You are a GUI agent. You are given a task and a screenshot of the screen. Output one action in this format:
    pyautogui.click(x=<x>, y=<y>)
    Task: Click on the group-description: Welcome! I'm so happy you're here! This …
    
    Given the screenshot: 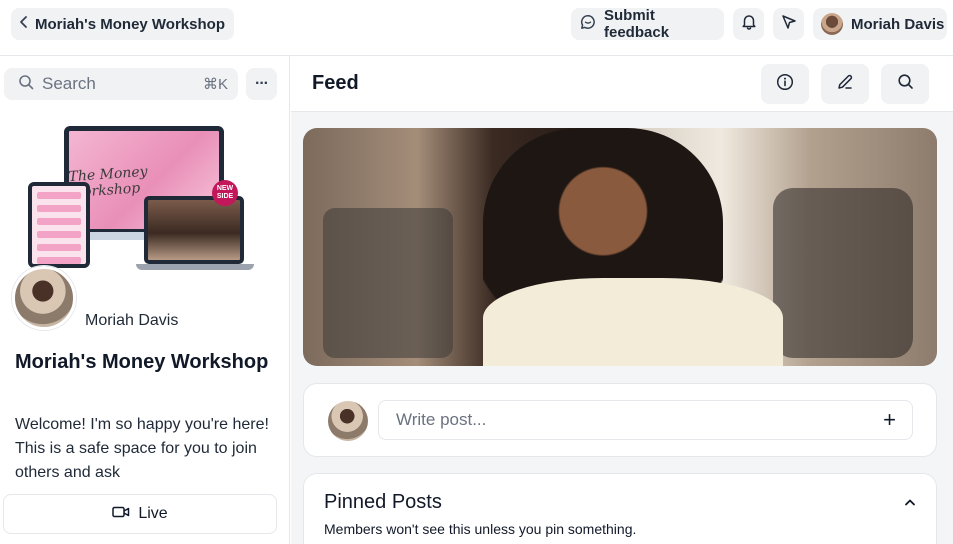 What is the action you would take?
    pyautogui.click(x=142, y=448)
    